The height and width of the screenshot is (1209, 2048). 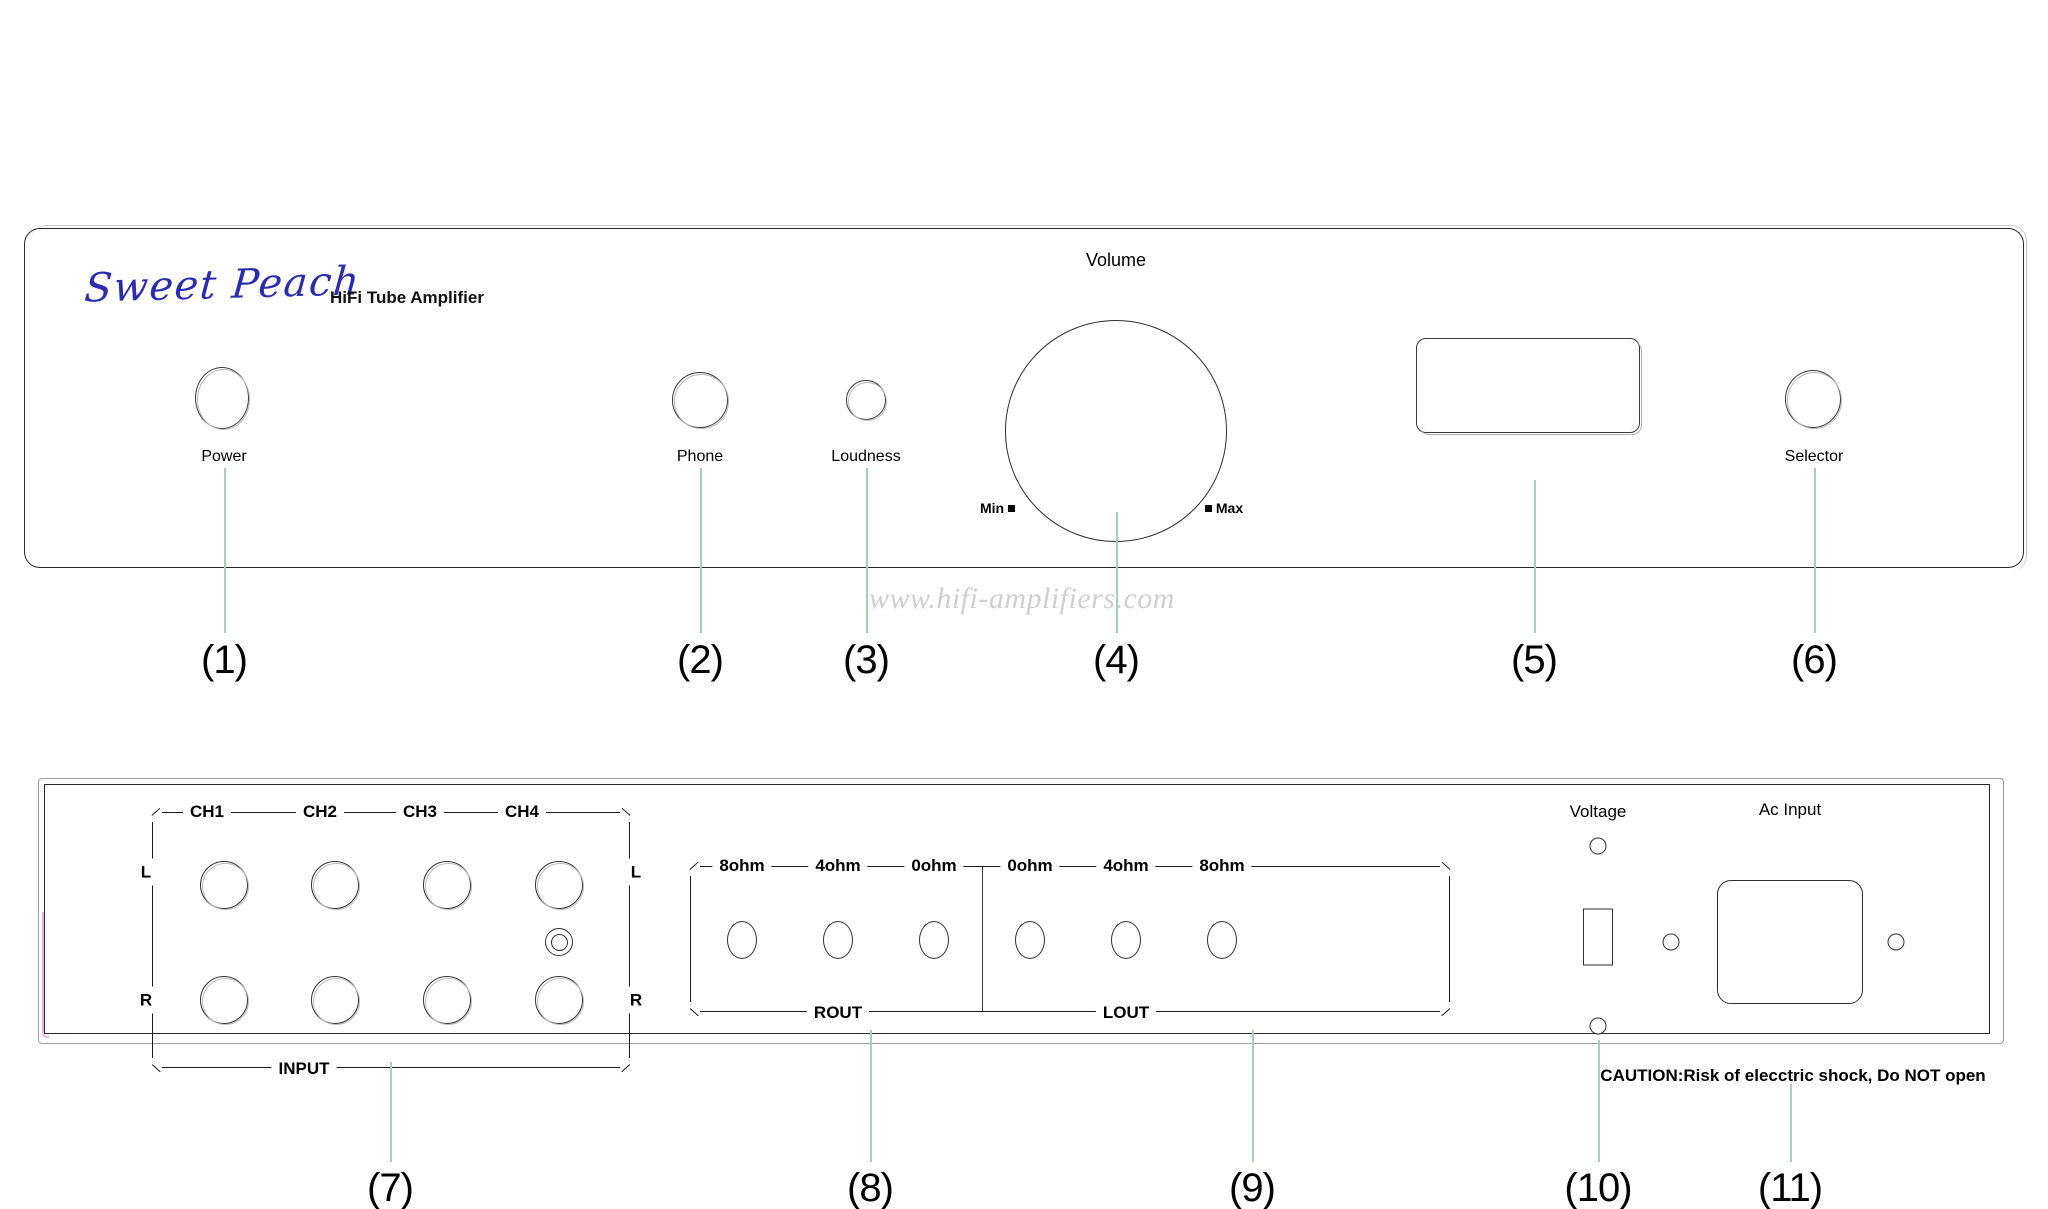 What do you see at coordinates (146, 872) in the screenshot?
I see `input-row-label-left-l: L` at bounding box center [146, 872].